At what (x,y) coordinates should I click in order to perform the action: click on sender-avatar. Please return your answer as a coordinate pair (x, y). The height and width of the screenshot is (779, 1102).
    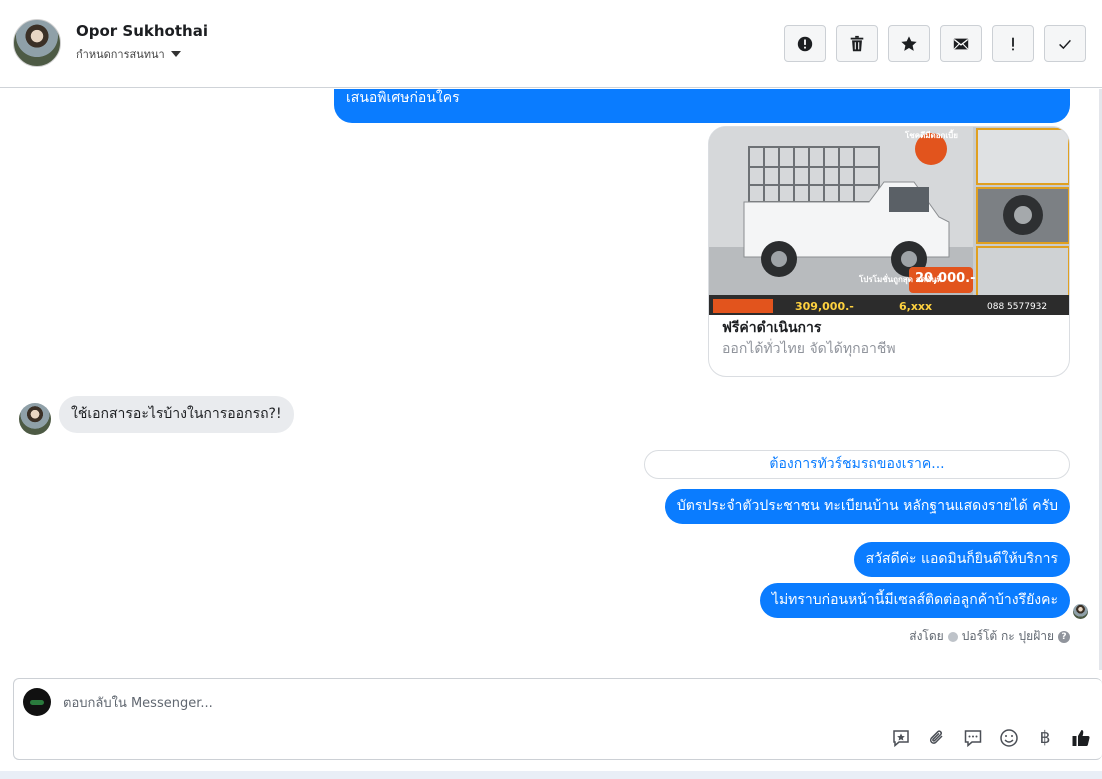
    Looking at the image, I should click on (35, 419).